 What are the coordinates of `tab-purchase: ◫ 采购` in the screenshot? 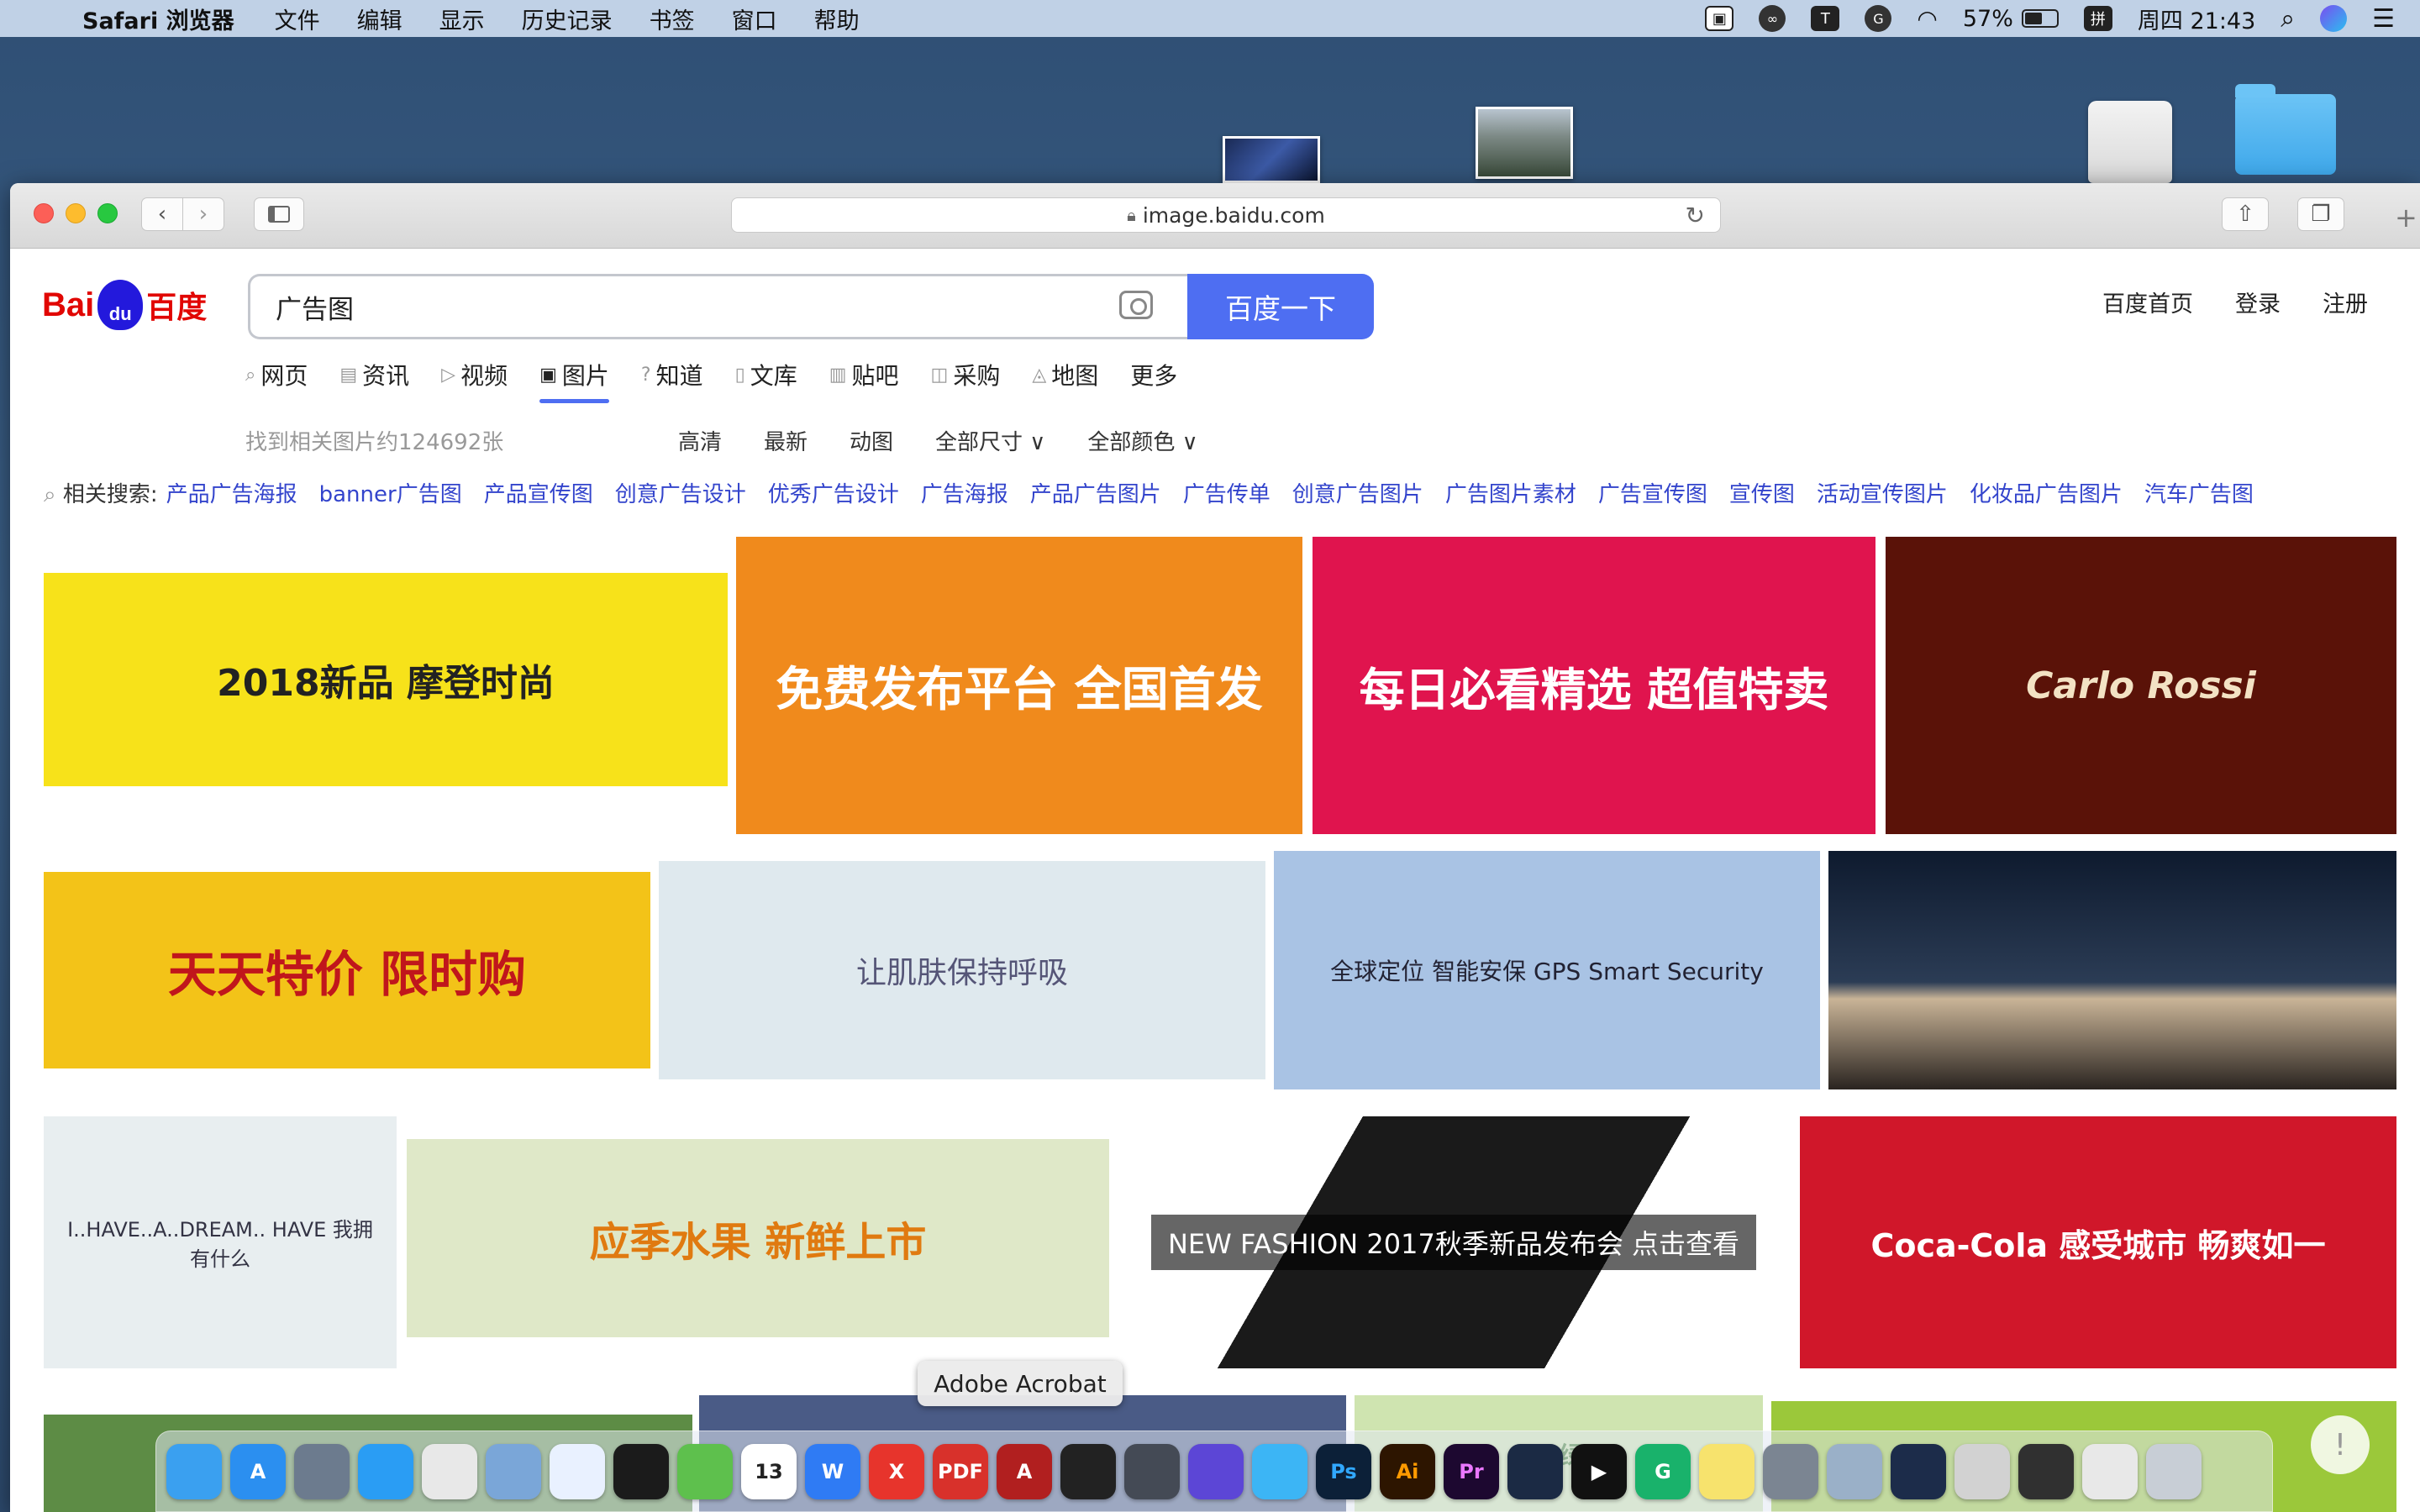 It's located at (966, 380).